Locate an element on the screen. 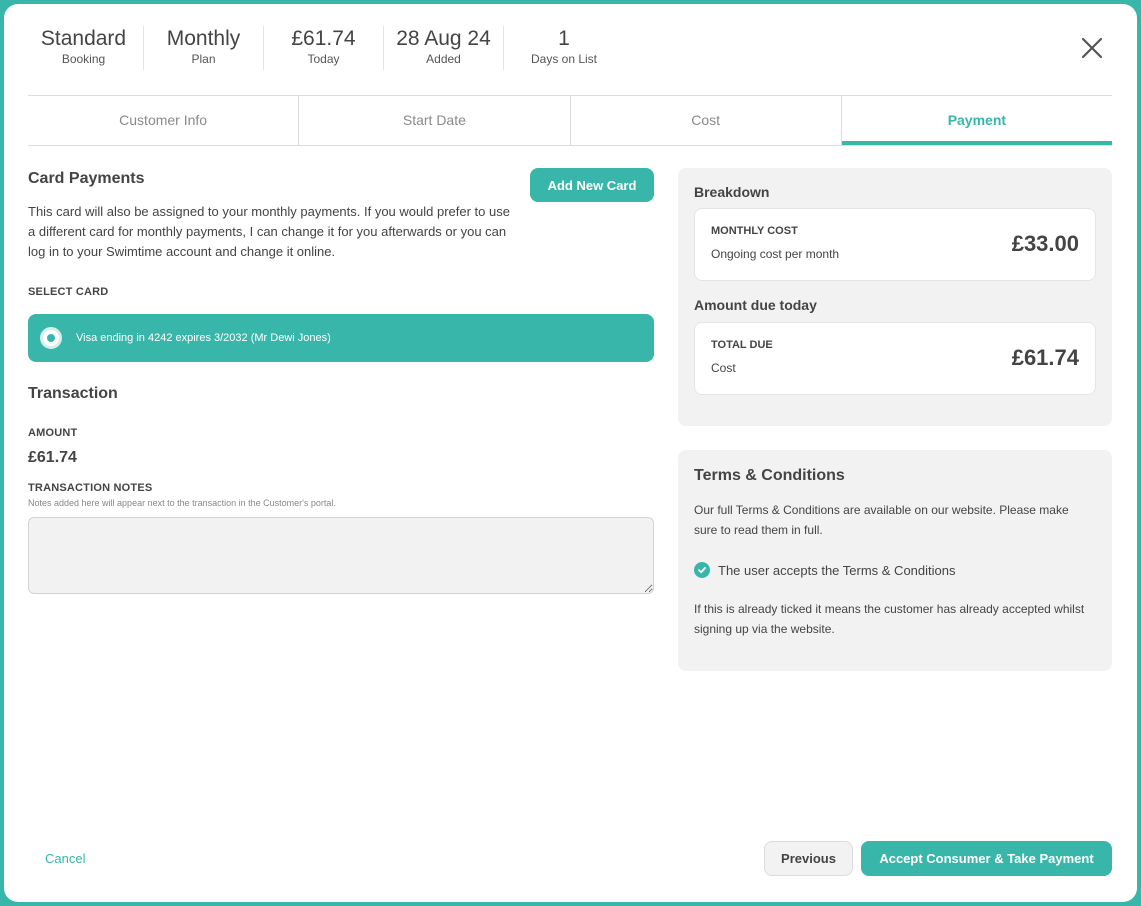 The width and height of the screenshot is (1141, 906). stat-label: Today is located at coordinates (323, 59).